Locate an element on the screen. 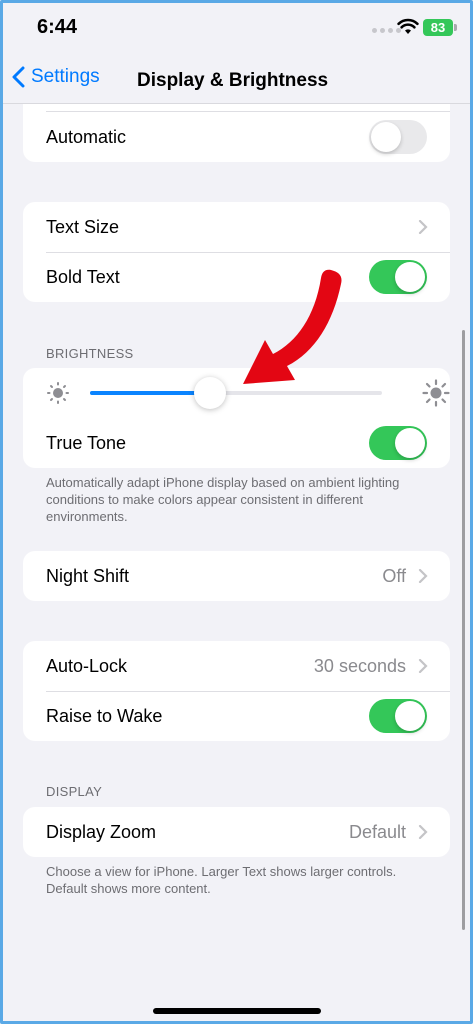 The image size is (473, 1024). true-tone-toggle is located at coordinates (398, 443).